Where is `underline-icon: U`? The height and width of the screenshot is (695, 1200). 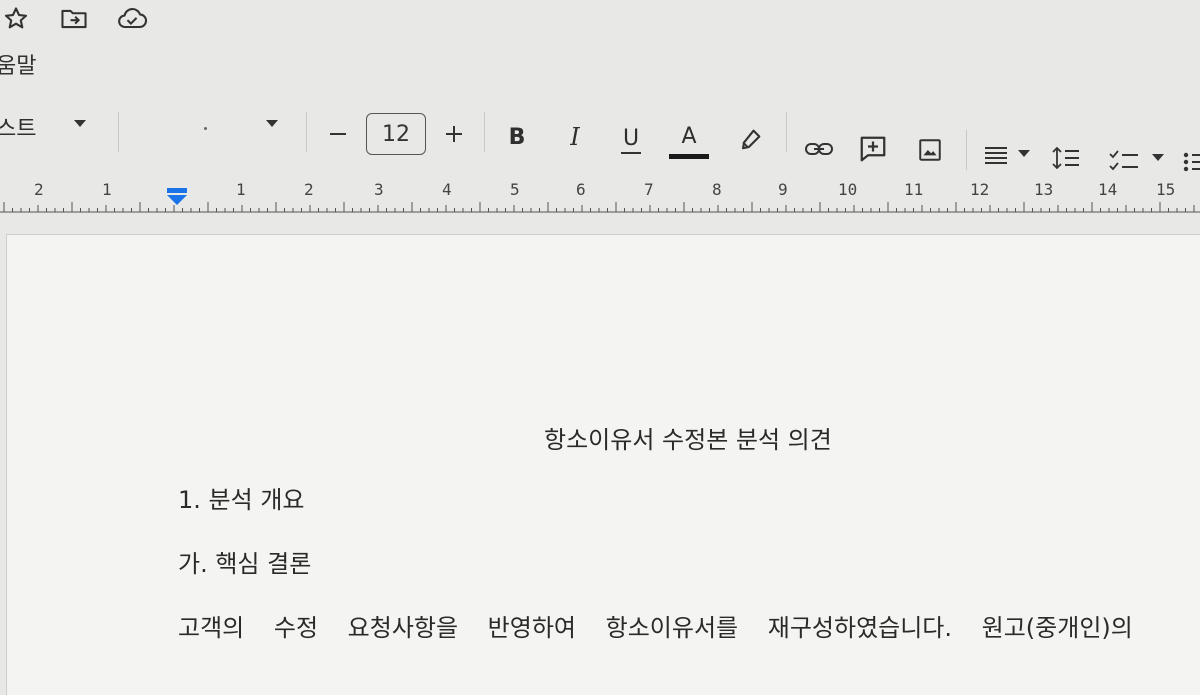 underline-icon: U is located at coordinates (631, 138).